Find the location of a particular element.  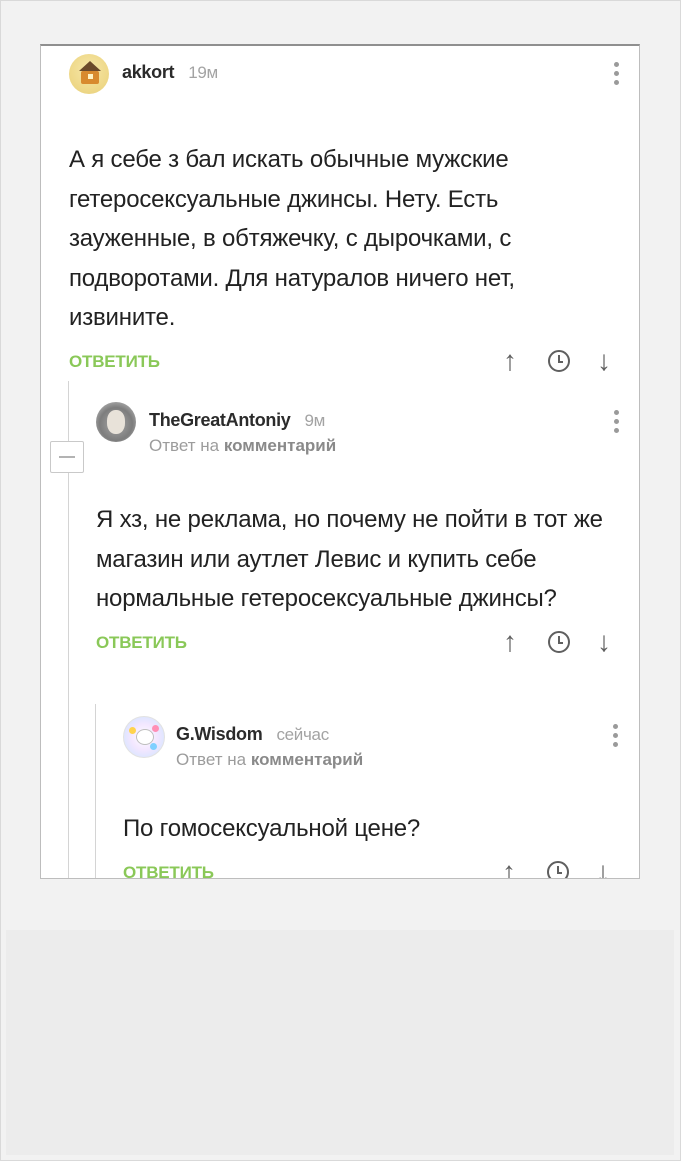

comment-time: 19м is located at coordinates (203, 72).